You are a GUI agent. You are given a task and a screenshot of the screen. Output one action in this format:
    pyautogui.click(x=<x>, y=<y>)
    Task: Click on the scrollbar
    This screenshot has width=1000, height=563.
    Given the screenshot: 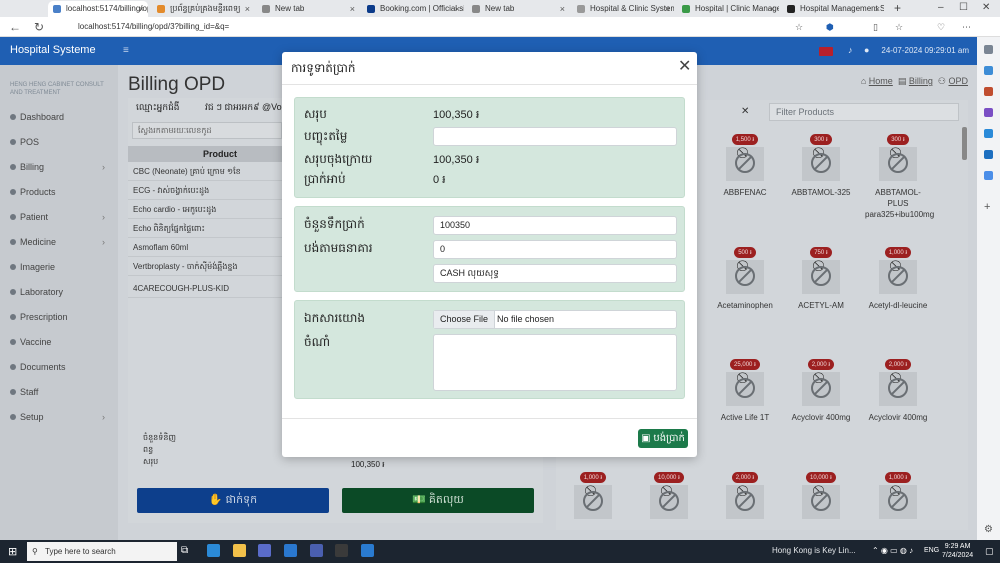 What is the action you would take?
    pyautogui.click(x=964, y=143)
    